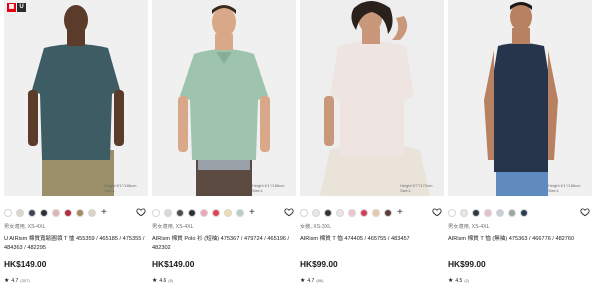 This screenshot has height=294, width=600. Describe the element at coordinates (316, 227) in the screenshot. I see `product-category: 女裝, XS-3XL` at that location.